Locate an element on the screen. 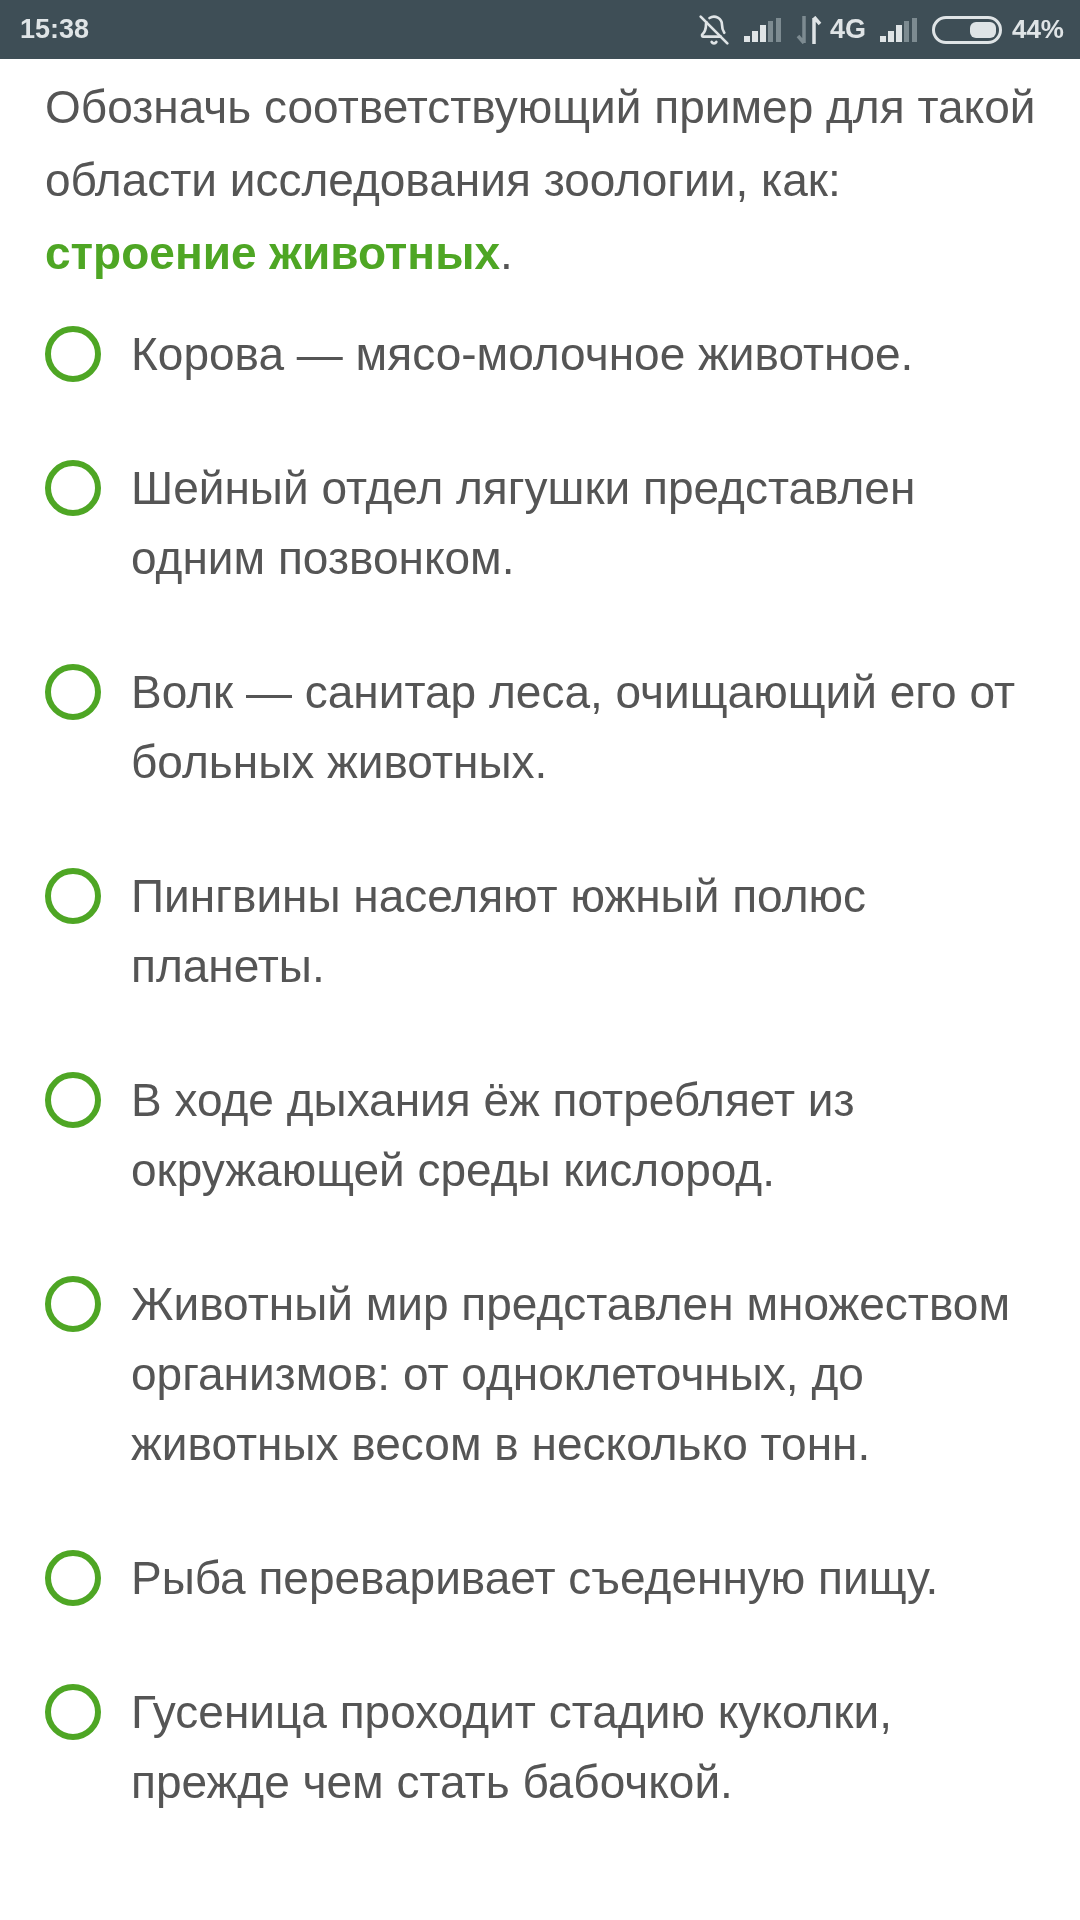 The image size is (1080, 1920). option-text: Волк — санитар леса, очищающий его от больных животных. is located at coordinates (590, 727).